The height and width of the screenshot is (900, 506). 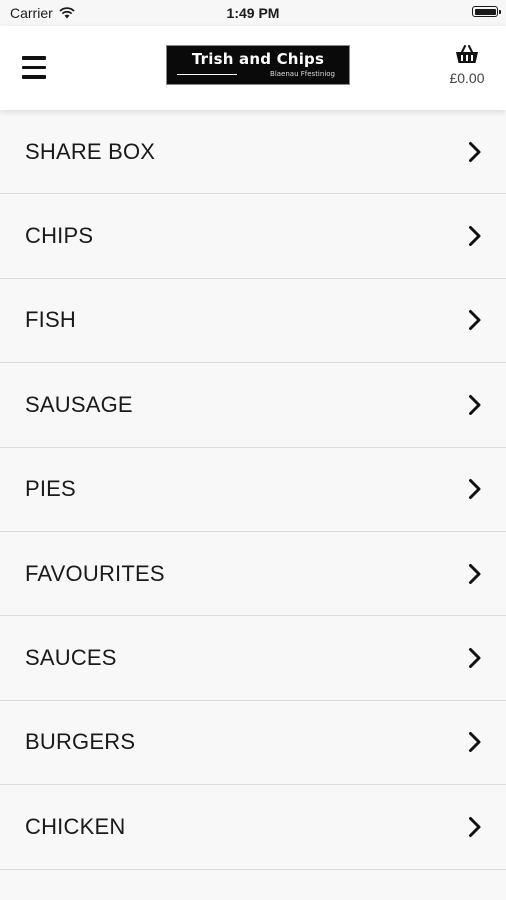 What do you see at coordinates (207, 74) in the screenshot?
I see `logo-divider` at bounding box center [207, 74].